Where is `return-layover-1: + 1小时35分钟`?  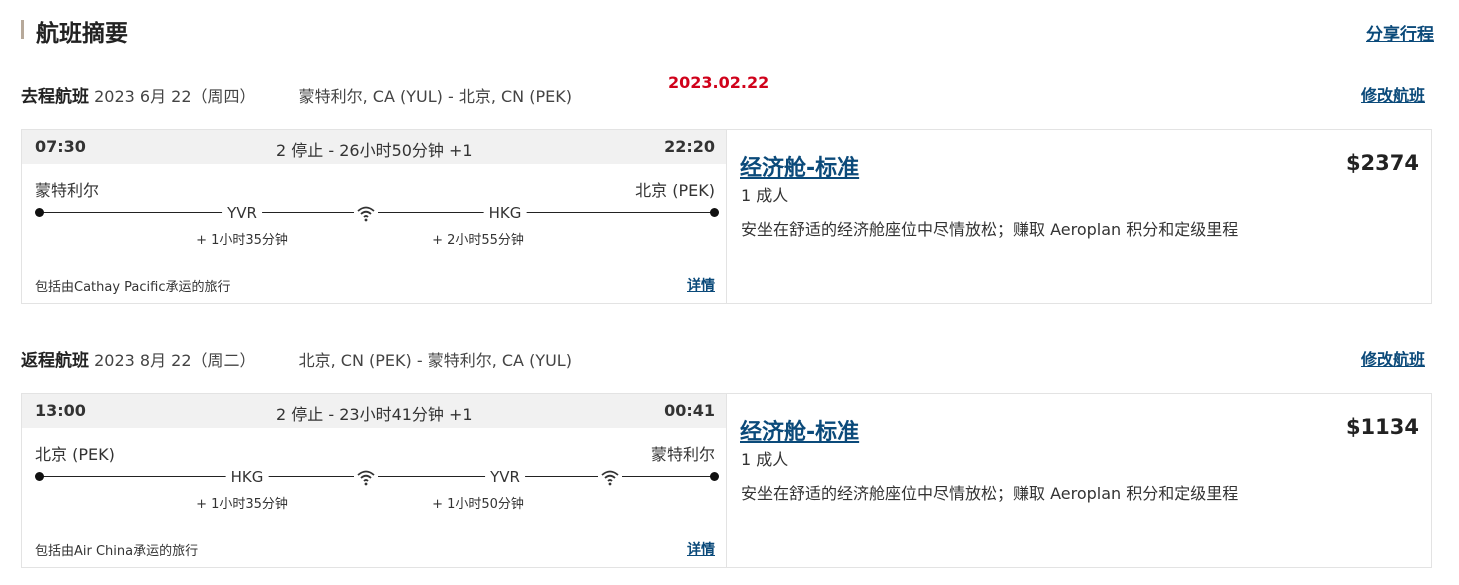
return-layover-1: + 1小时35分钟 is located at coordinates (242, 504).